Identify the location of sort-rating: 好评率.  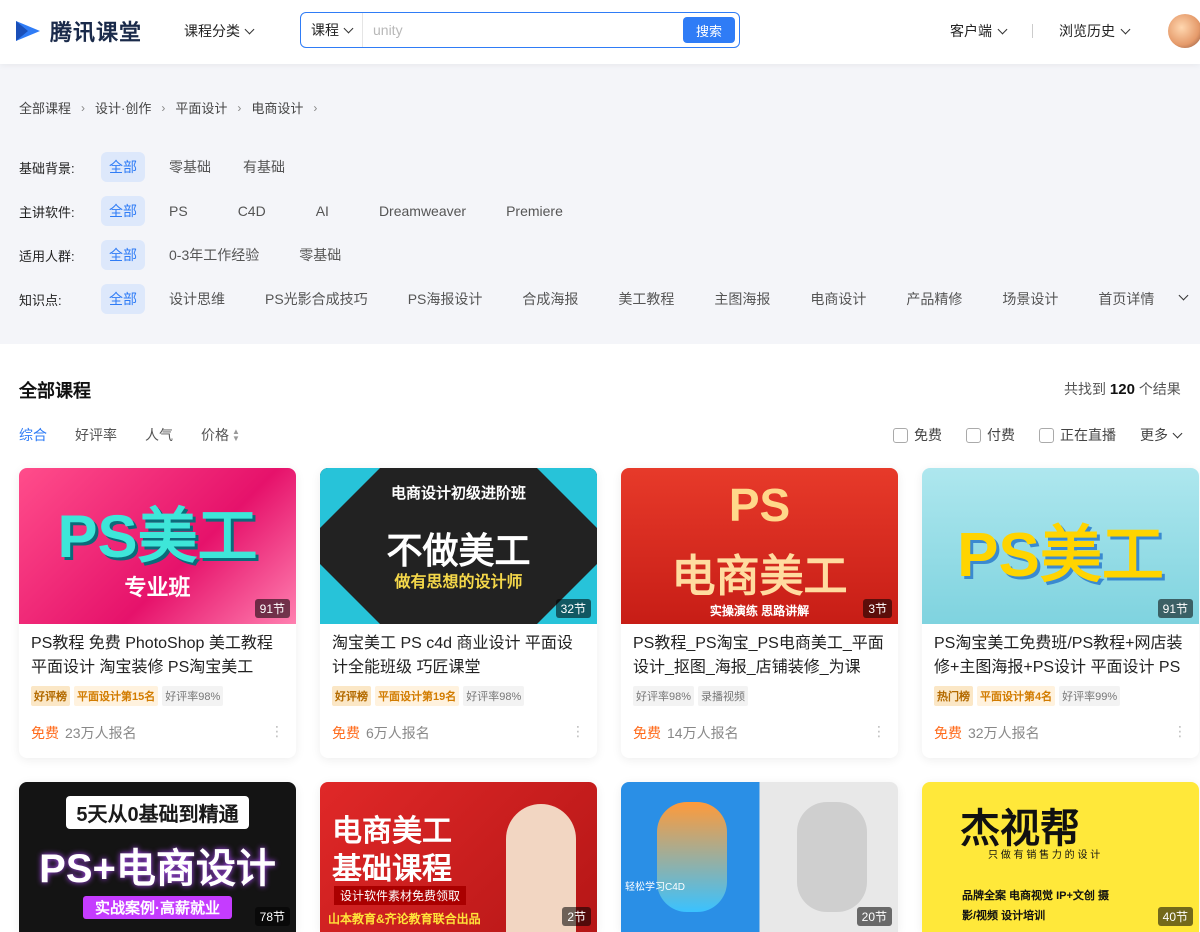
(96, 435).